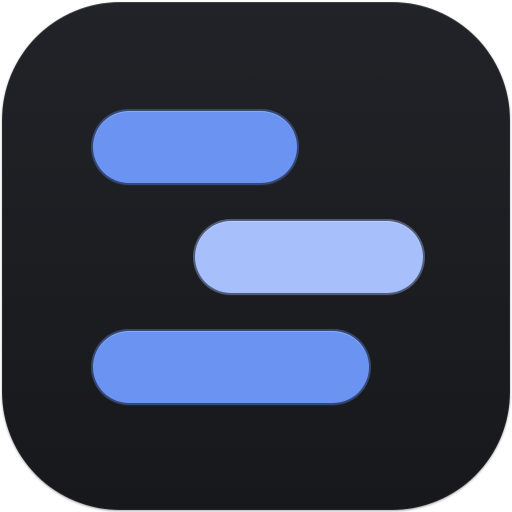 The width and height of the screenshot is (512, 512). I want to click on middle-bar-shape, so click(309, 257).